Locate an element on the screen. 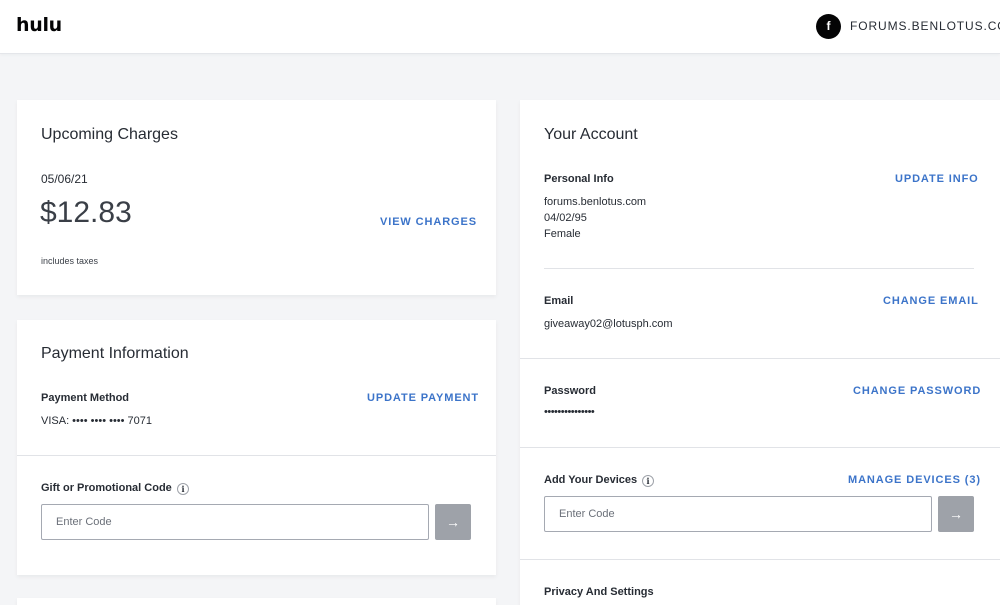 The height and width of the screenshot is (605, 1000). charge-amount: $12.83 is located at coordinates (86, 212).